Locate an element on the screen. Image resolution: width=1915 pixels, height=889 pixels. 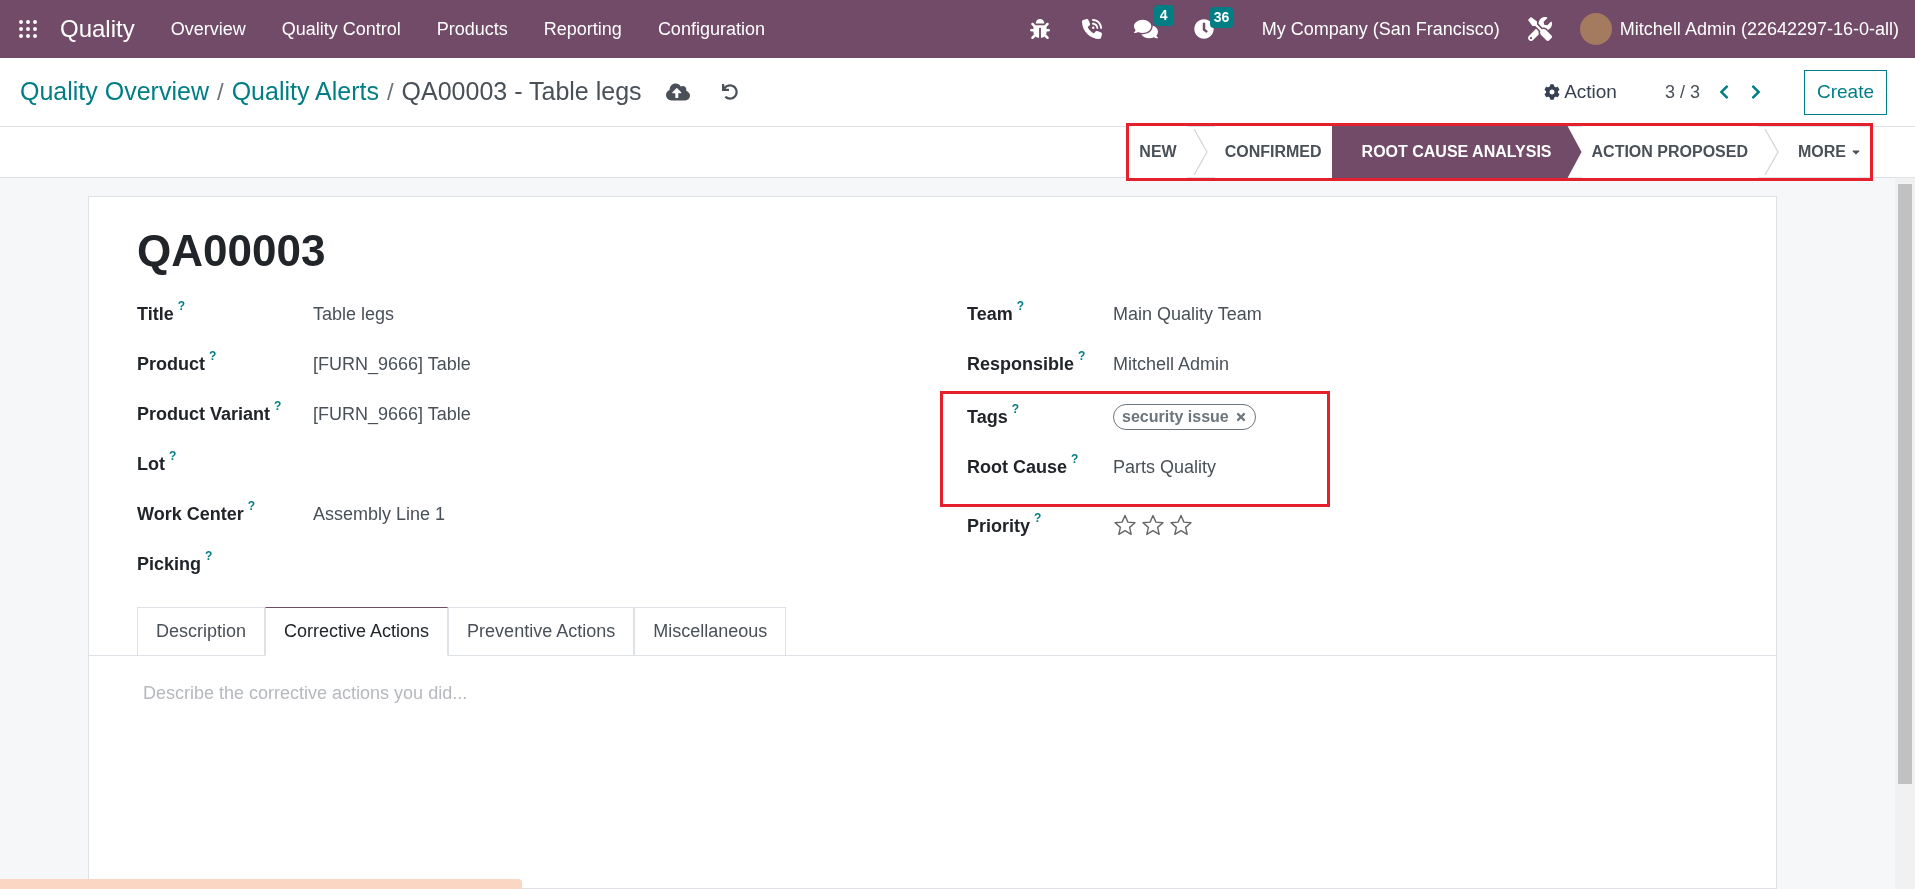
form-tab: Miscellaneous is located at coordinates (710, 631).